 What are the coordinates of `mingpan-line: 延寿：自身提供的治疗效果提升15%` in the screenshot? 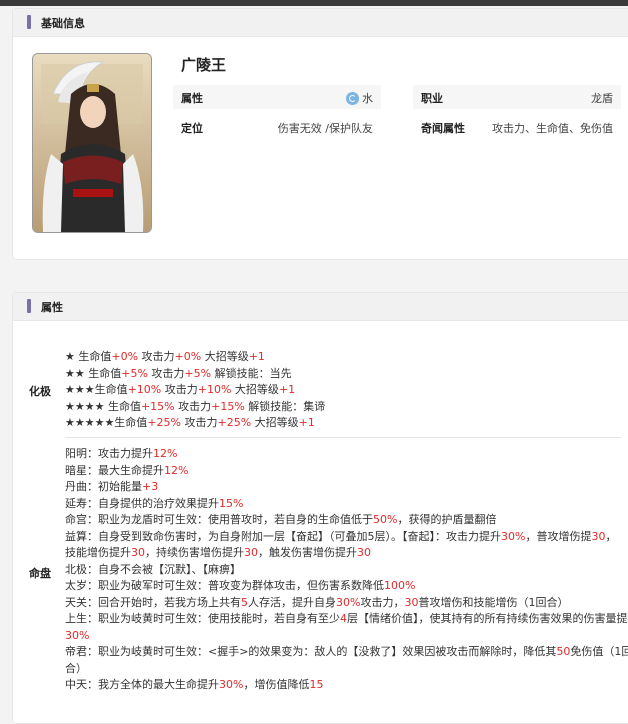 It's located at (346, 504).